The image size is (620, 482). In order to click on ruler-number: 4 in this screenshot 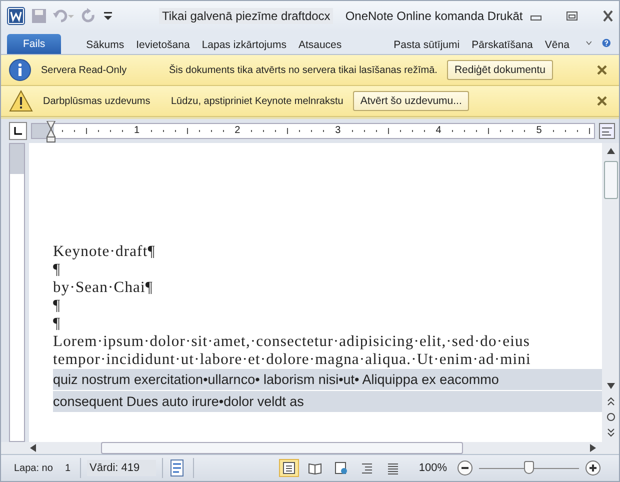, I will do `click(439, 131)`.